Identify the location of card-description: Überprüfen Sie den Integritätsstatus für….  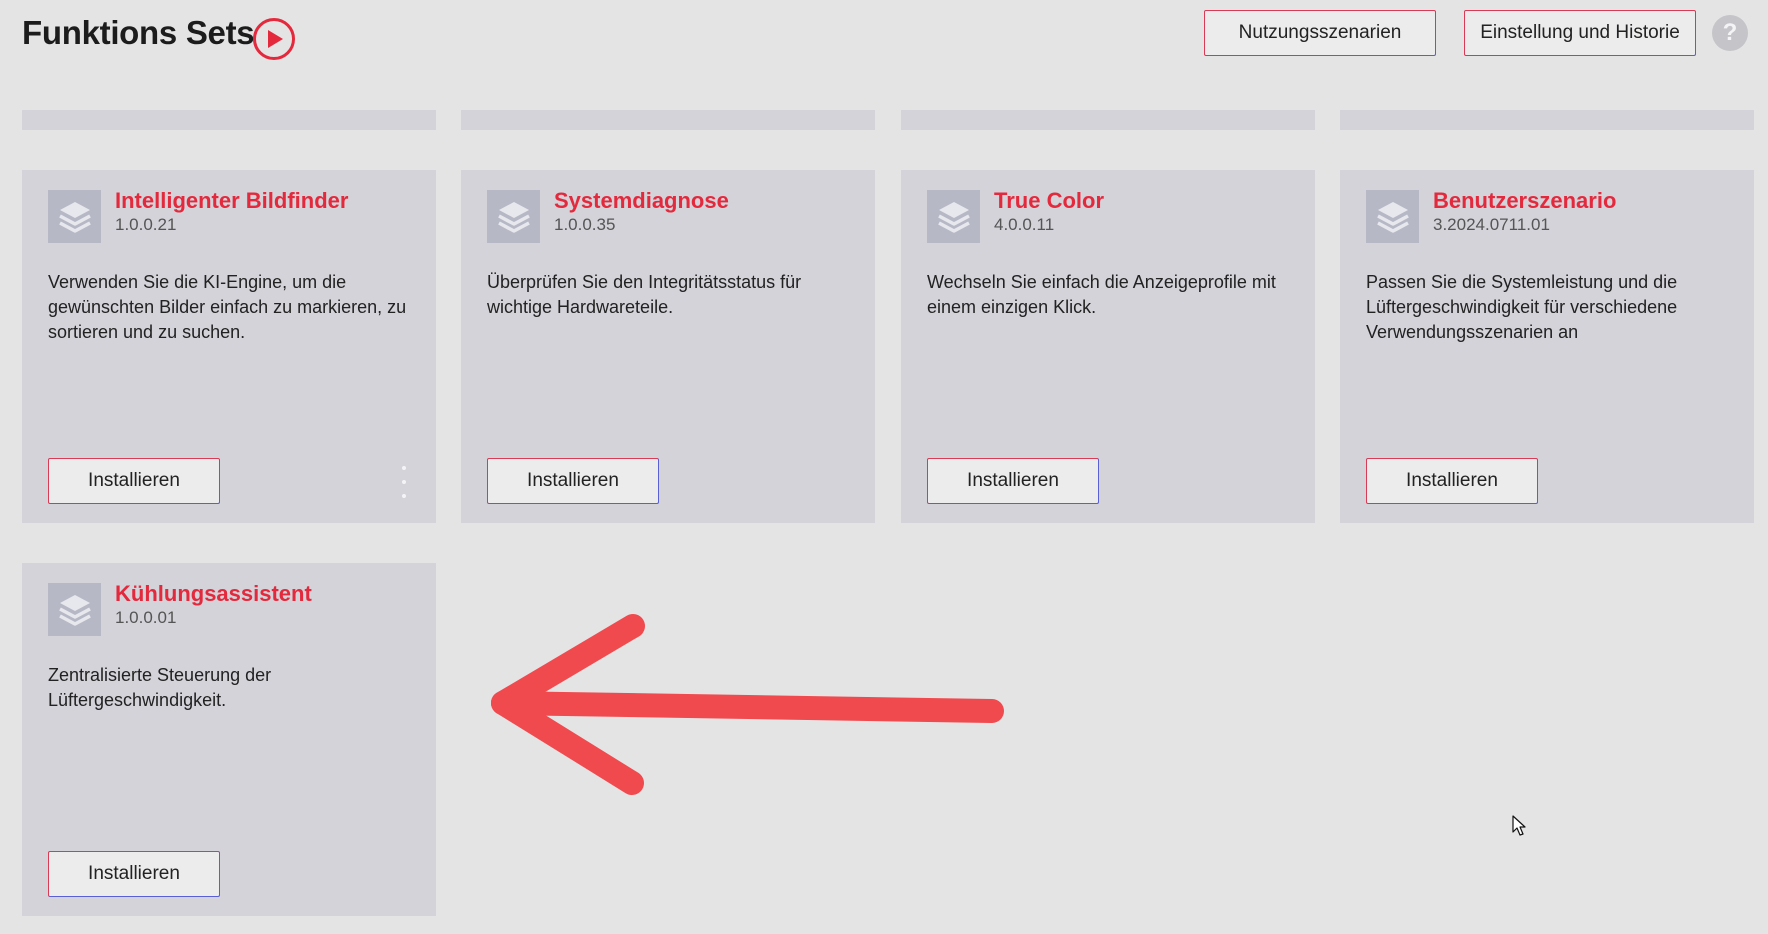
(644, 294).